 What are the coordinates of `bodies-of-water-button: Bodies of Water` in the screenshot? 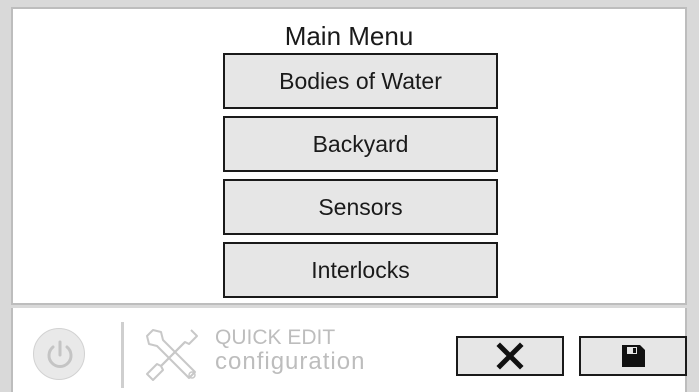 It's located at (360, 81).